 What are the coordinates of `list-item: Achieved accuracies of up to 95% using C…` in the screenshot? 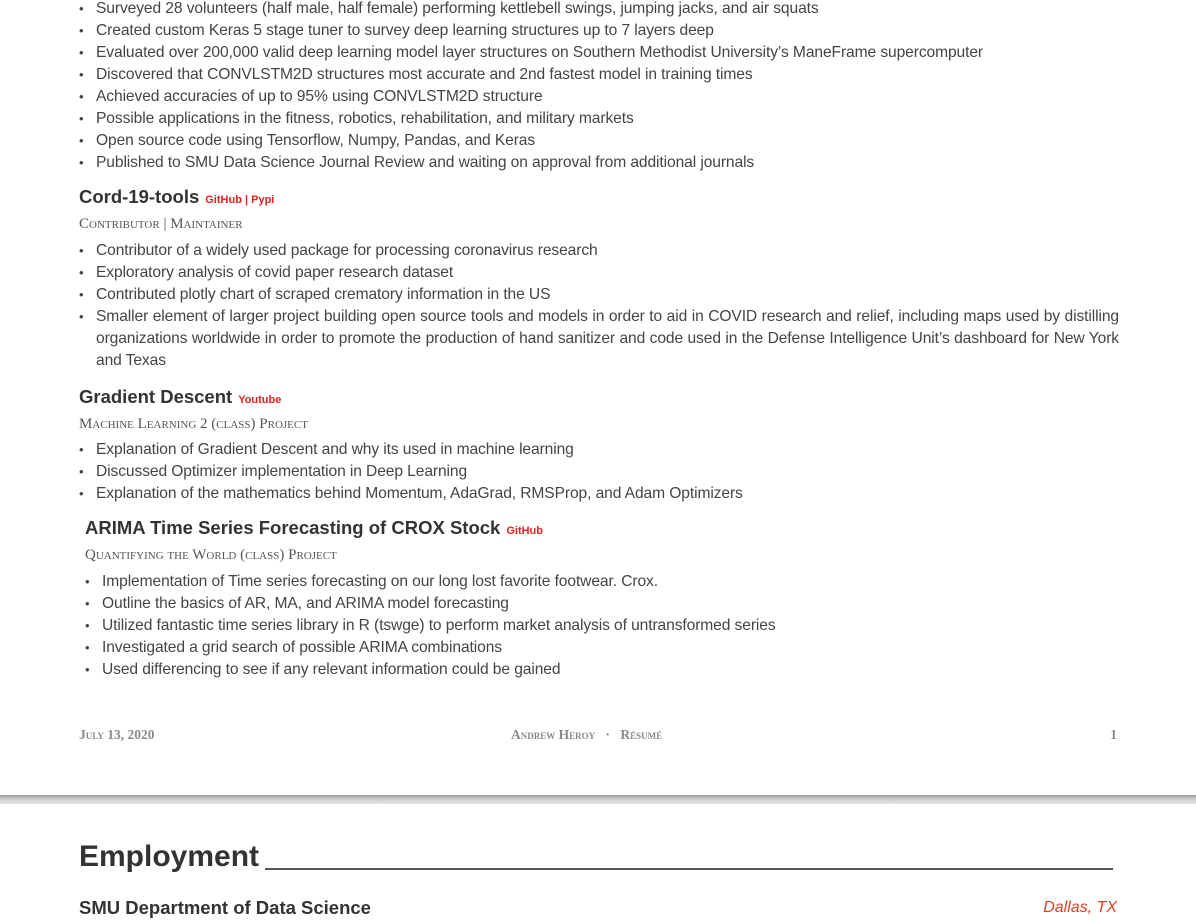 It's located at (599, 97).